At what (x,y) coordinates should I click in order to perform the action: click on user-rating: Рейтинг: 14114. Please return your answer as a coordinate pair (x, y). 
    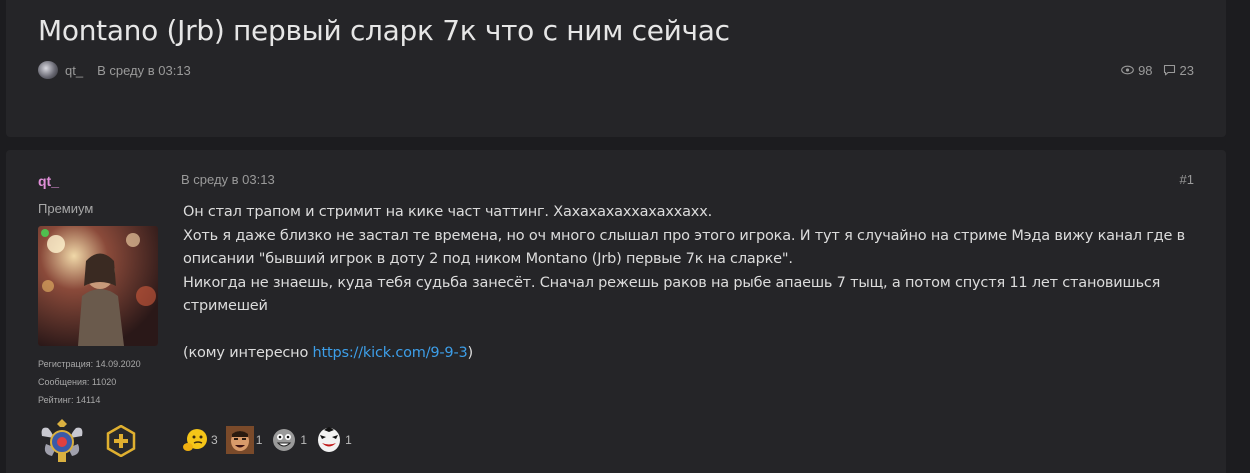
    Looking at the image, I should click on (69, 400).